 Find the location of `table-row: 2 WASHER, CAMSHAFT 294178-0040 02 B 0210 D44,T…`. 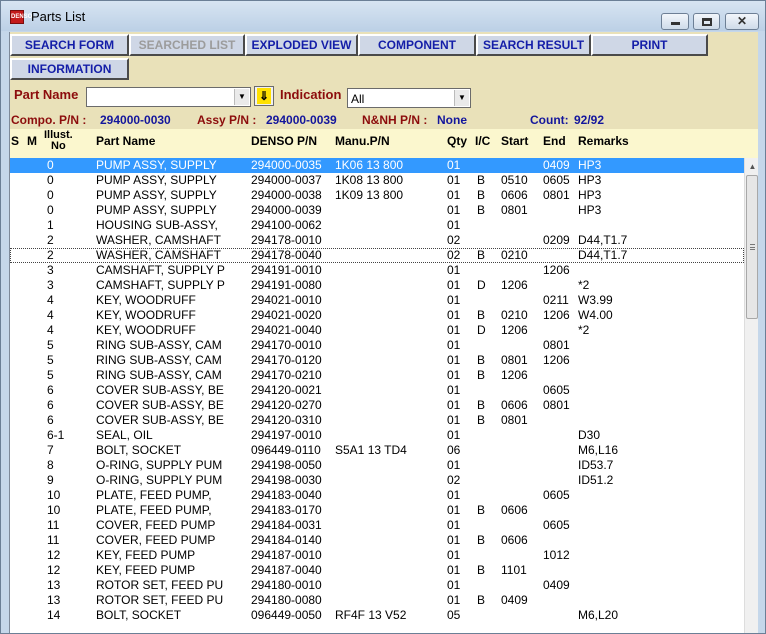

table-row: 2 WASHER, CAMSHAFT 294178-0040 02 B 0210 D44,T… is located at coordinates (377, 255).